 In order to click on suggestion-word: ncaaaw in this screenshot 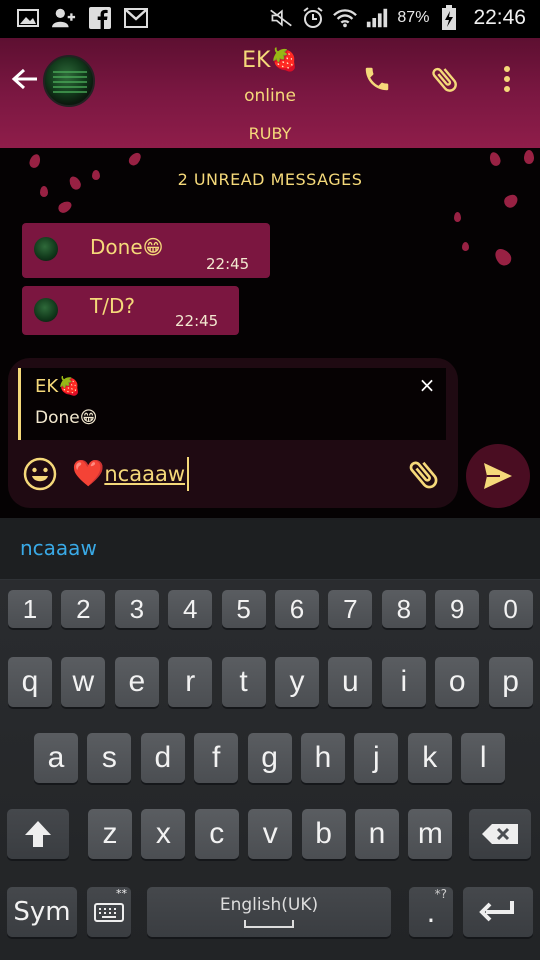, I will do `click(58, 548)`.